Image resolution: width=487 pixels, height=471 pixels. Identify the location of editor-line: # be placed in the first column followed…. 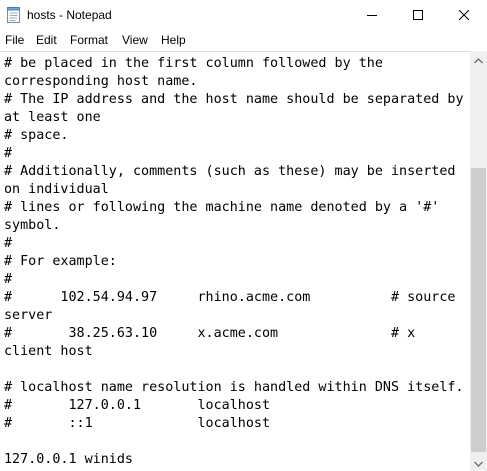
(193, 63).